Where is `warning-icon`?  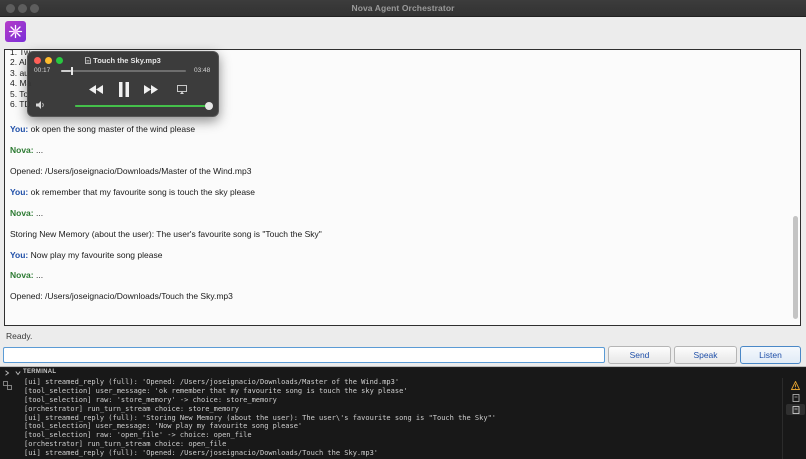
warning-icon is located at coordinates (795, 385).